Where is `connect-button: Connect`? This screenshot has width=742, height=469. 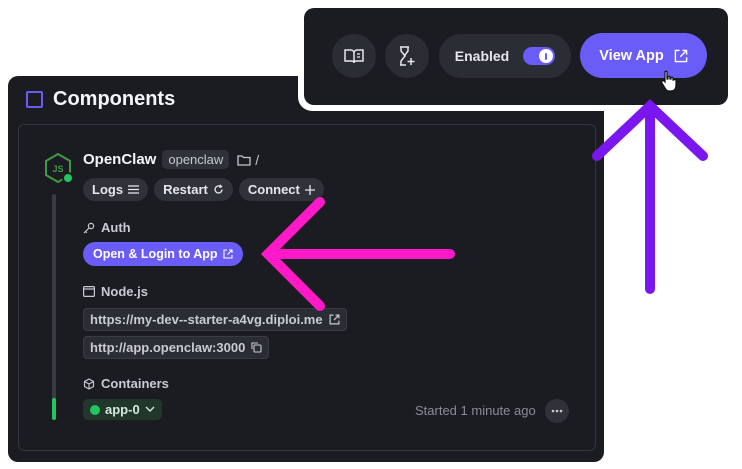 connect-button: Connect is located at coordinates (281, 189).